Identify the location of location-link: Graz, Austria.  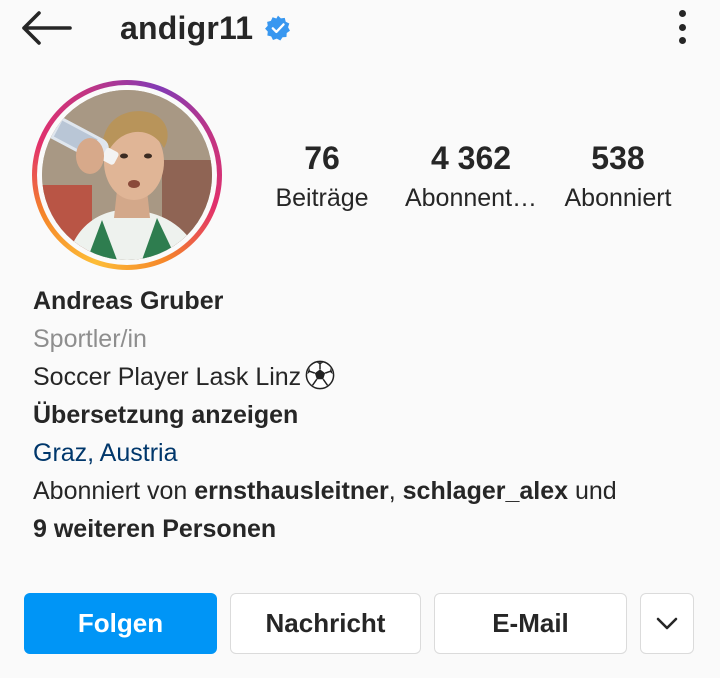
(368, 453).